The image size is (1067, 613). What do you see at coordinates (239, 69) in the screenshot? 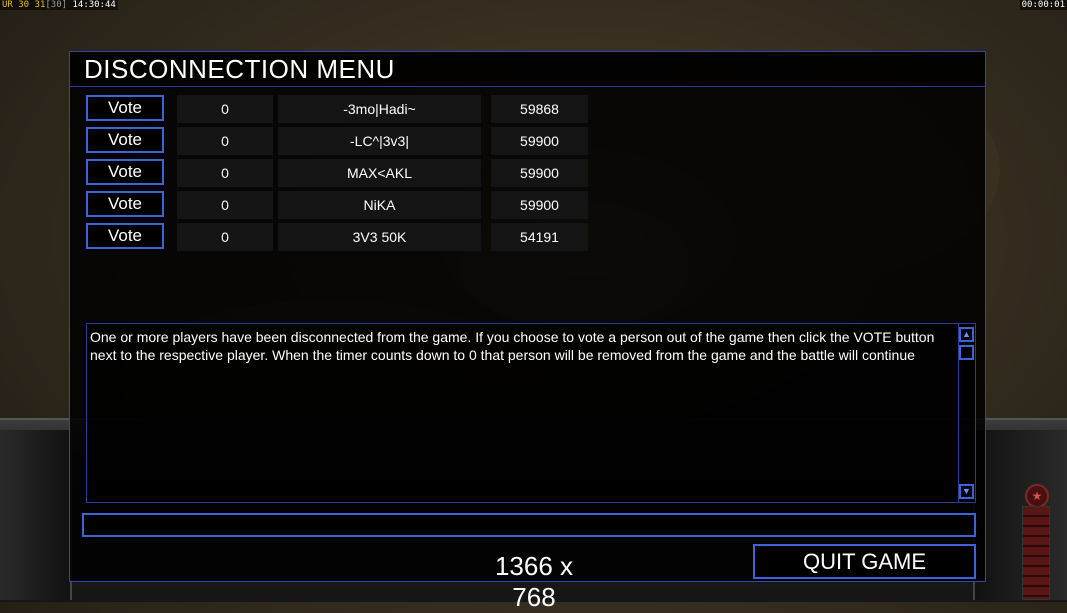
I see `menu-title: DISCONNECTION MENU` at bounding box center [239, 69].